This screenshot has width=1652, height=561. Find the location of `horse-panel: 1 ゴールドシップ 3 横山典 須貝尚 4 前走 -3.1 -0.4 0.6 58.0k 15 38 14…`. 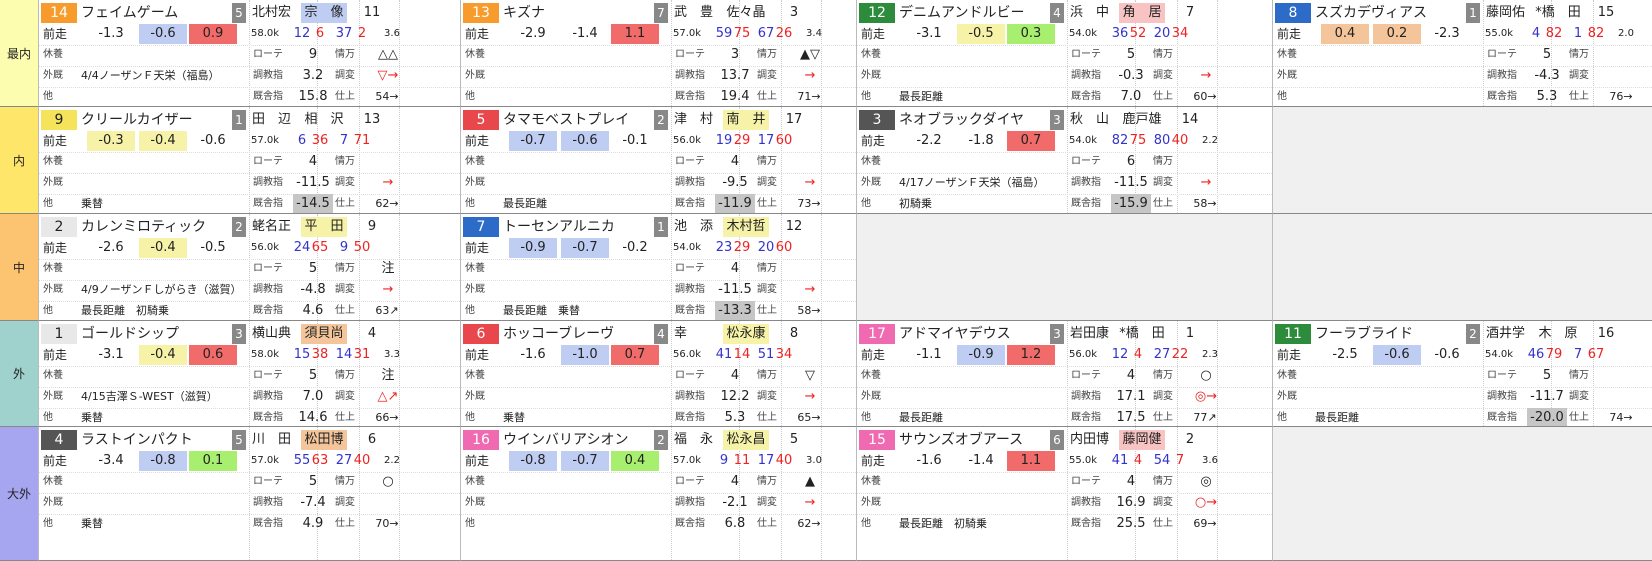

horse-panel: 1 ゴールドシップ 3 横山典 須貝尚 4 前走 -3.1 -0.4 0.6 58.0k 15 38 14… is located at coordinates (249, 374).